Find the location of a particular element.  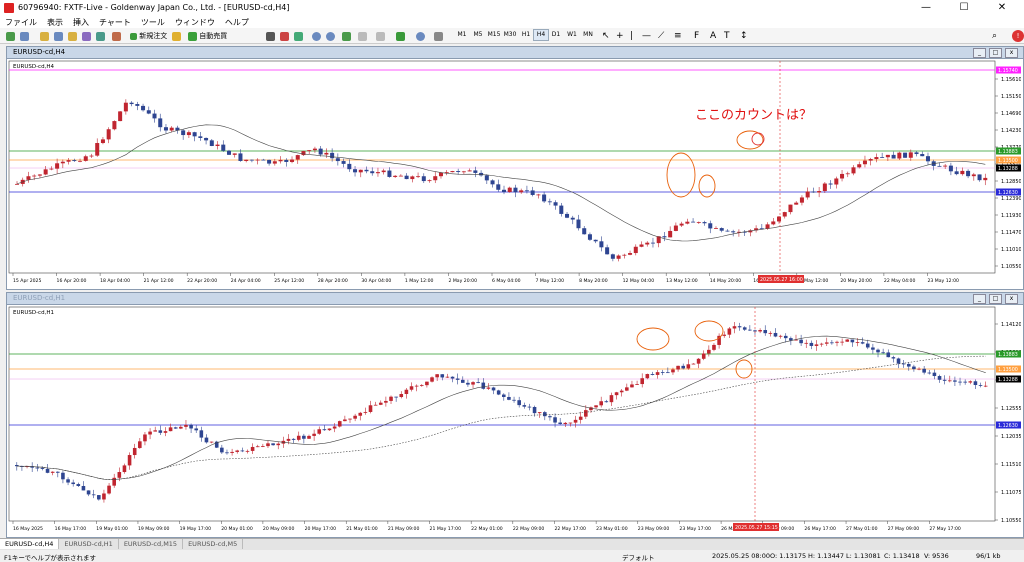

tf-h1: H1 is located at coordinates (526, 35).